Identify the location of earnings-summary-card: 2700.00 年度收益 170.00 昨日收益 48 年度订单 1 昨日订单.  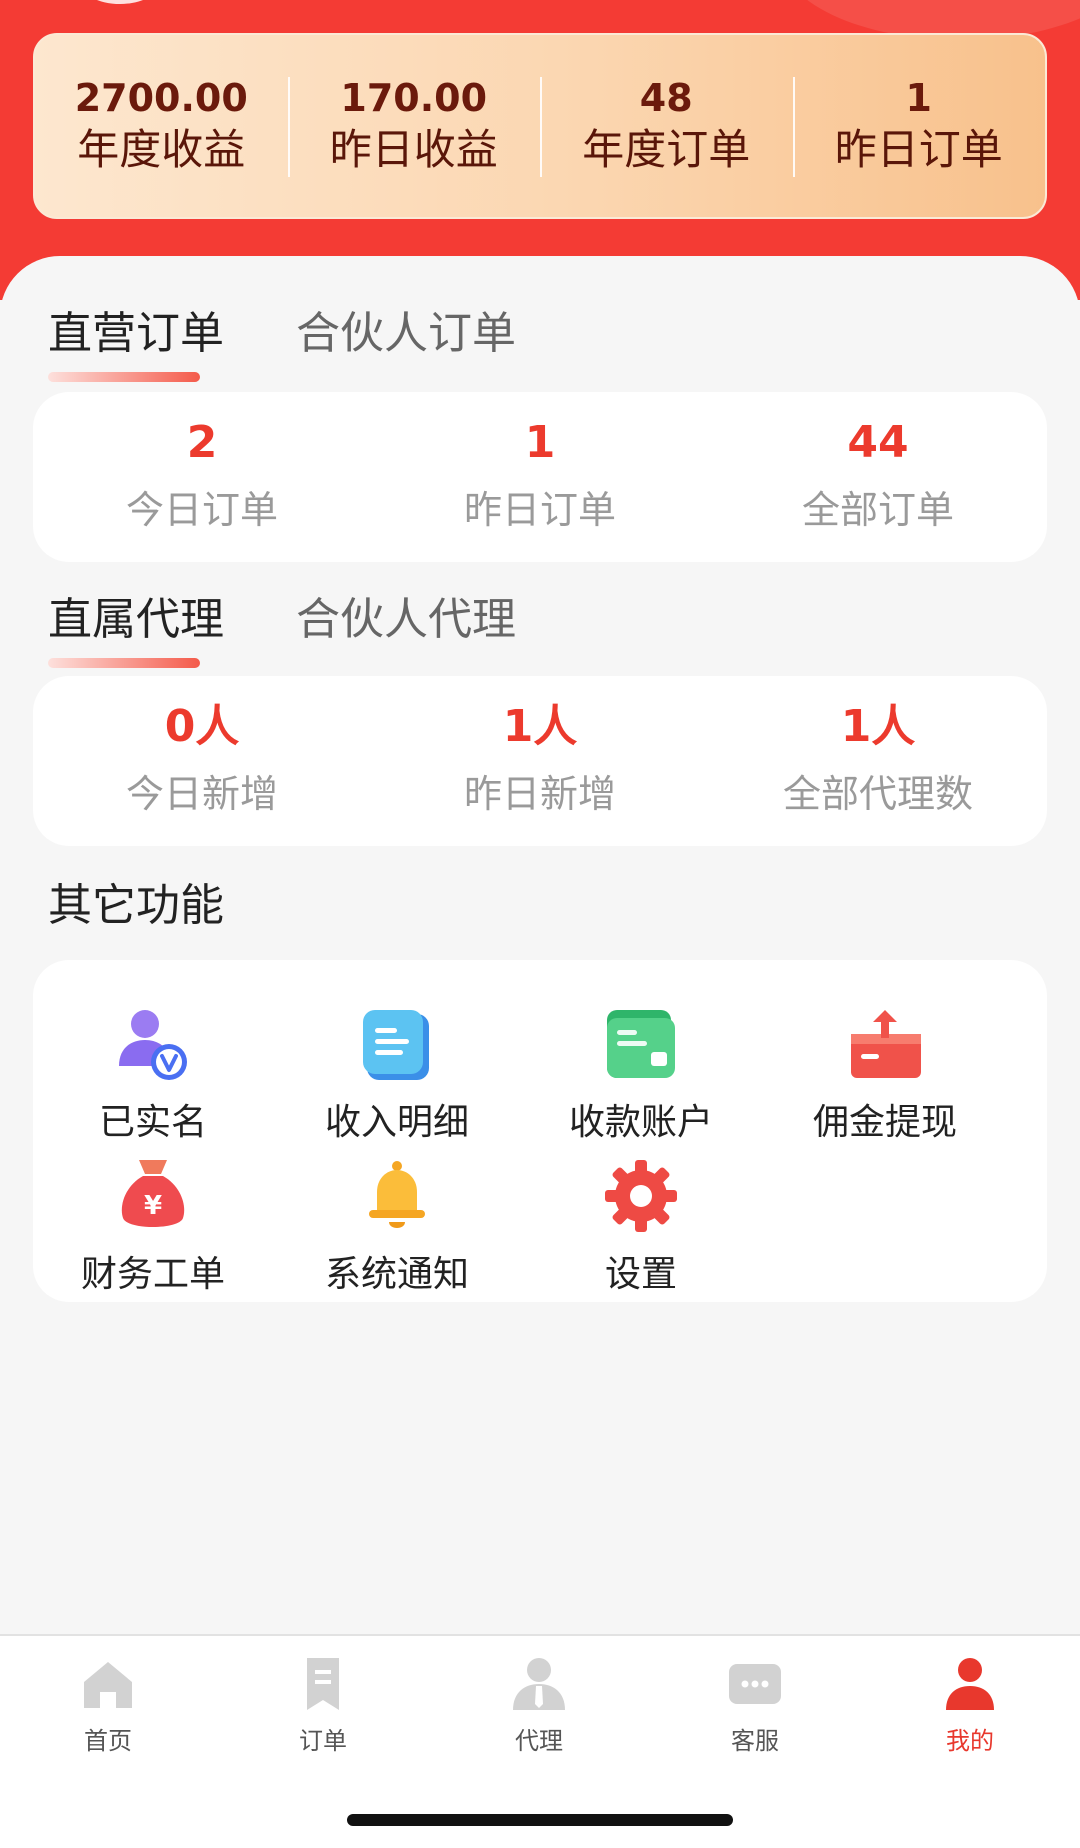
(540, 126).